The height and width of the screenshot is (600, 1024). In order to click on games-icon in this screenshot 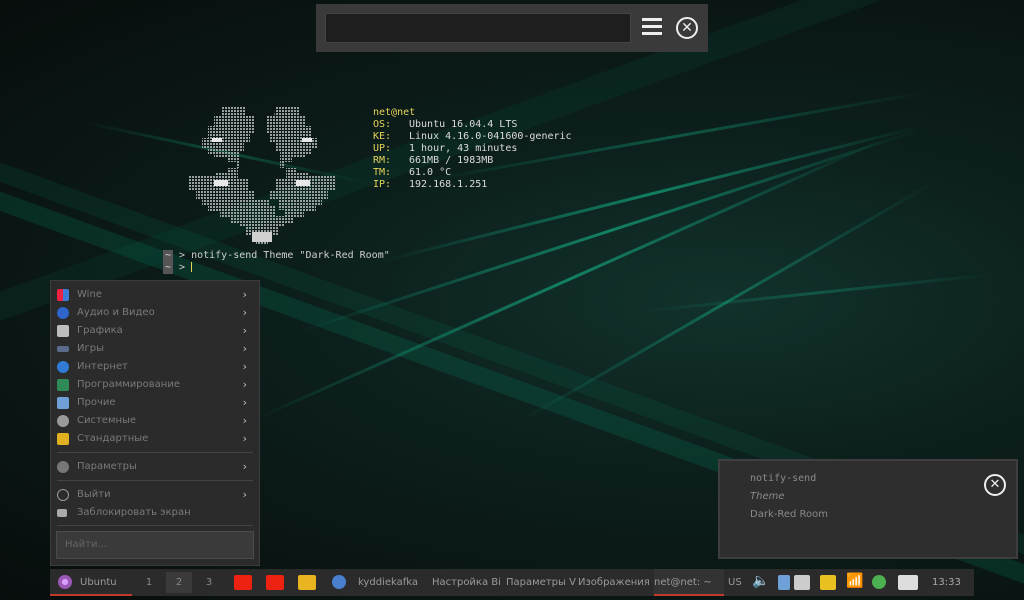, I will do `click(63, 349)`.